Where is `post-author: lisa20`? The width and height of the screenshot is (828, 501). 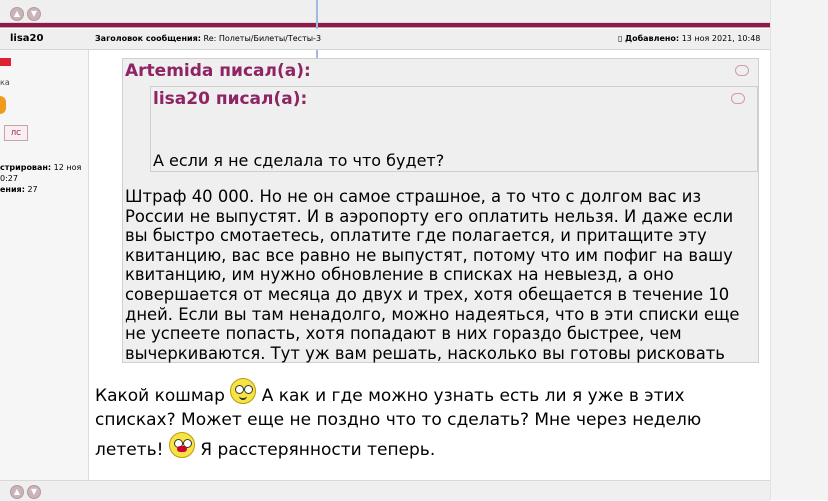 post-author: lisa20 is located at coordinates (26, 38).